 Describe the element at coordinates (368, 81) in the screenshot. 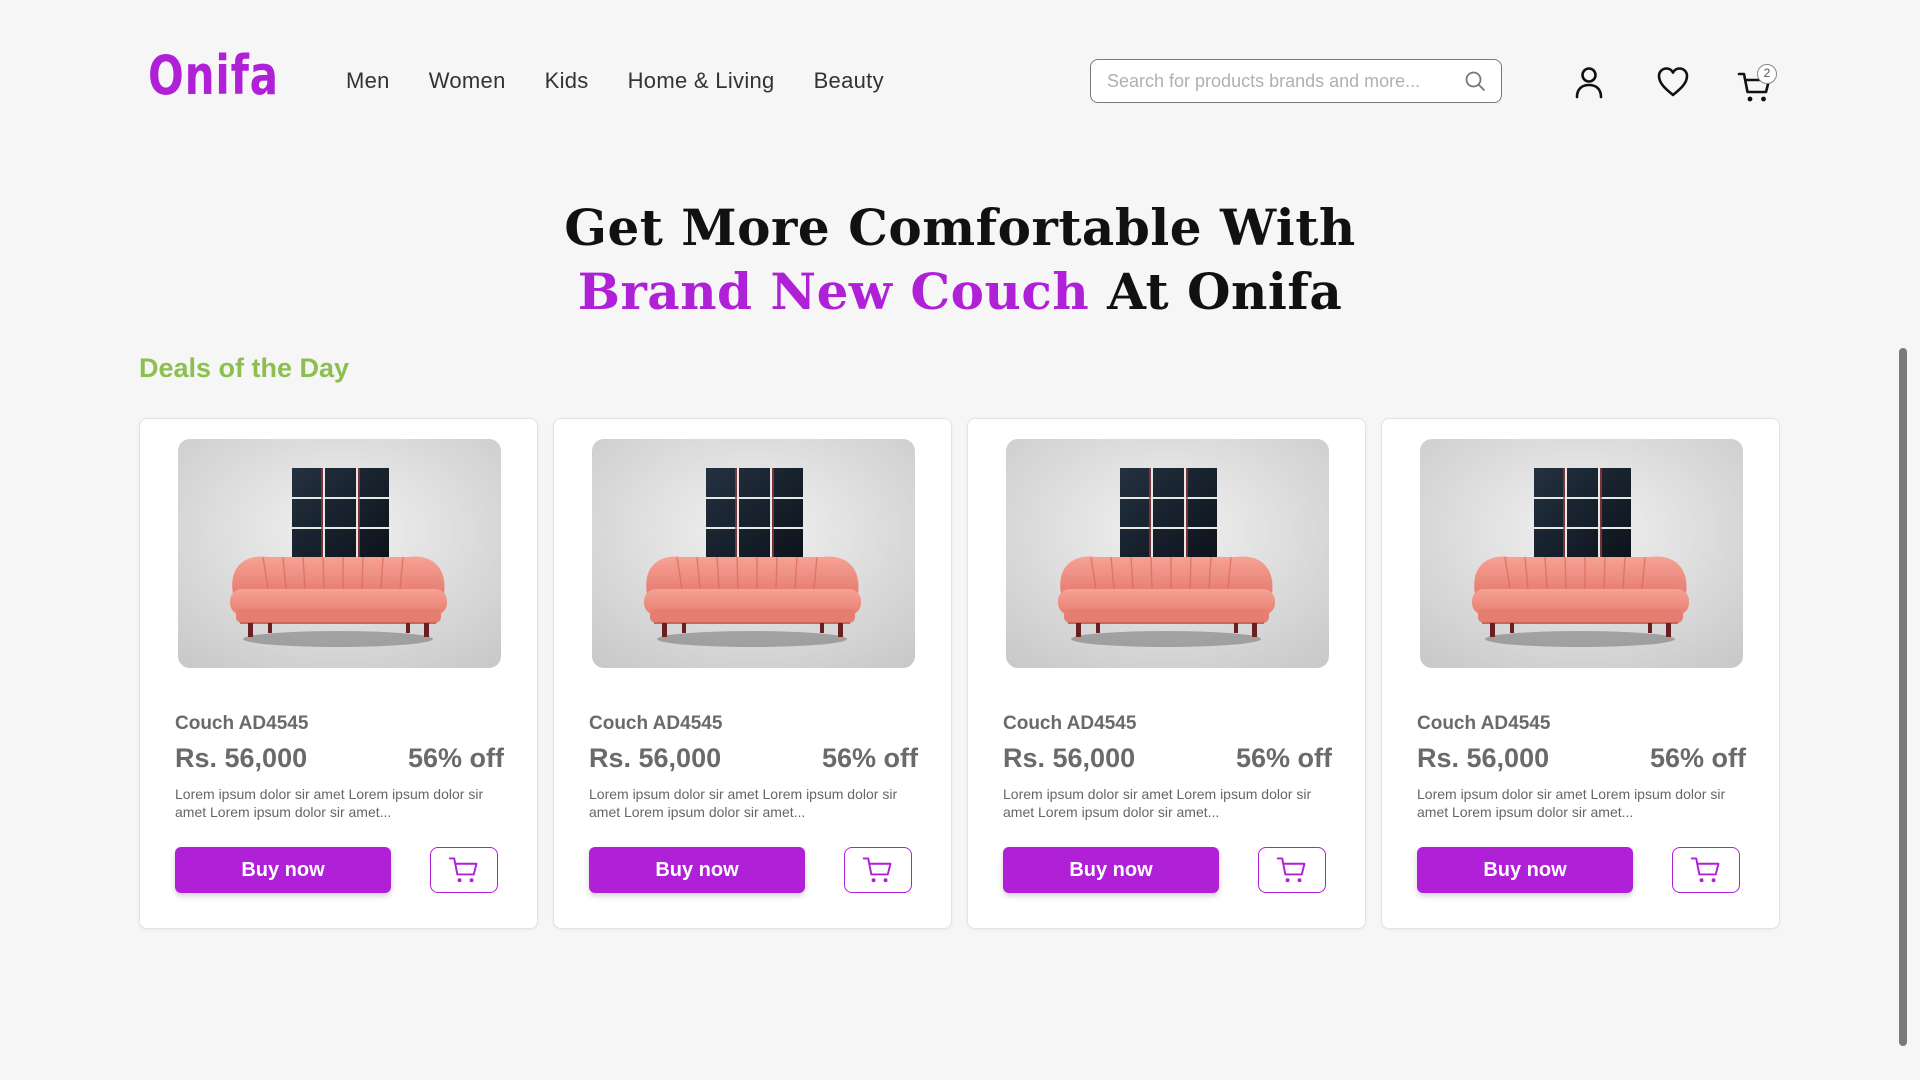

I see `nav-item-men: Men` at that location.